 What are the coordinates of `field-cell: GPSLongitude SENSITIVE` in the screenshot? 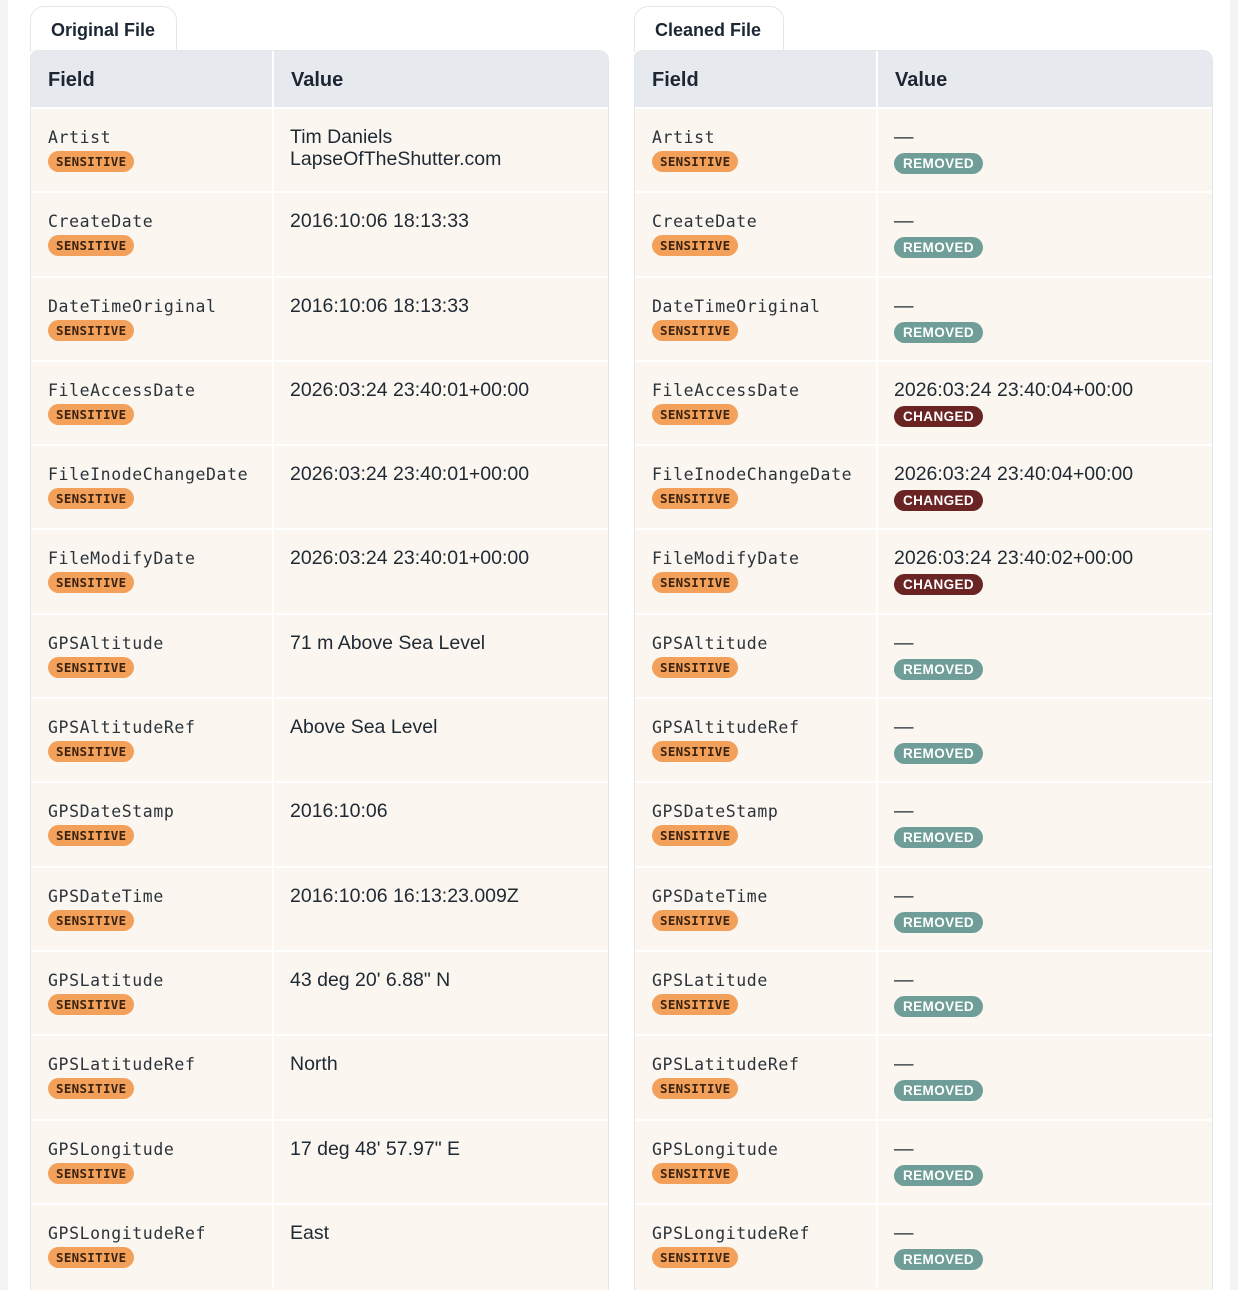 It's located at (756, 1161).